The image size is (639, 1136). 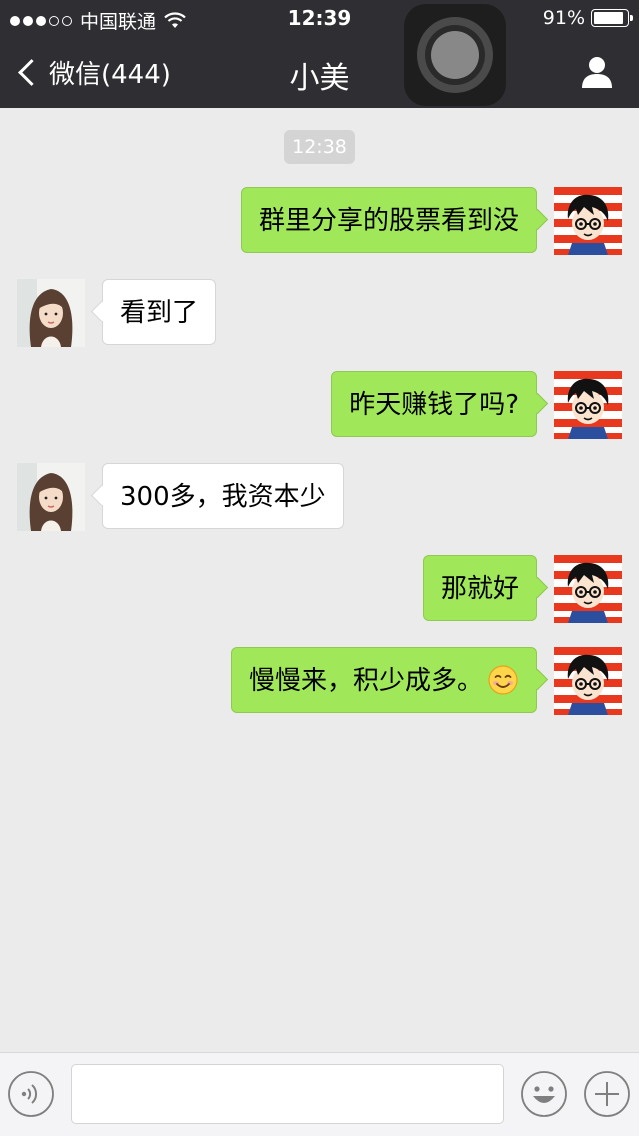 I want to click on message-bubble-incoming: 看到了, so click(x=159, y=312).